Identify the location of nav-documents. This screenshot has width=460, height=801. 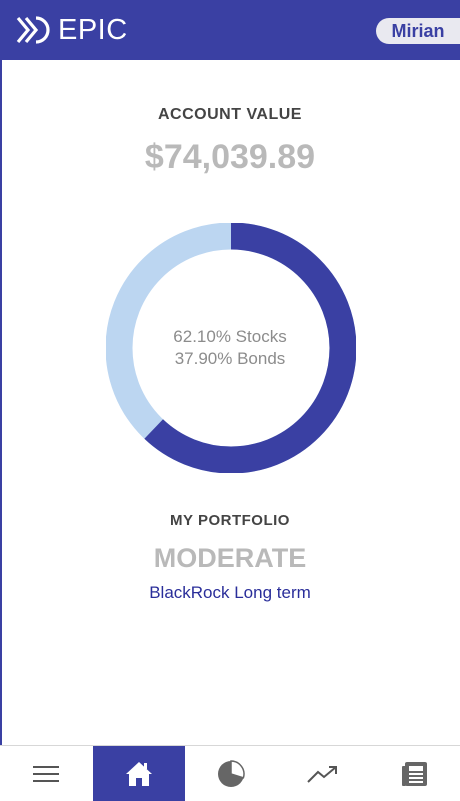
(414, 773).